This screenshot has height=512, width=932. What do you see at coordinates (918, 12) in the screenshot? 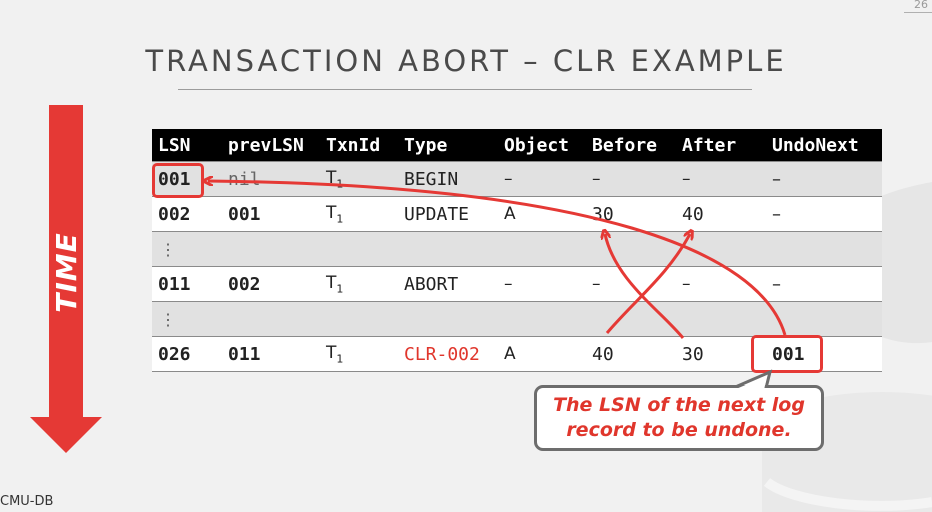
I see `slide-number-rule` at bounding box center [918, 12].